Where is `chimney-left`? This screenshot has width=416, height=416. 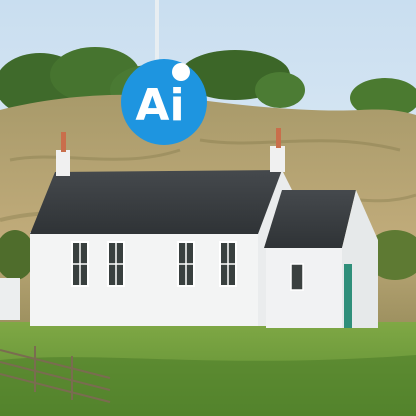 chimney-left is located at coordinates (63, 163).